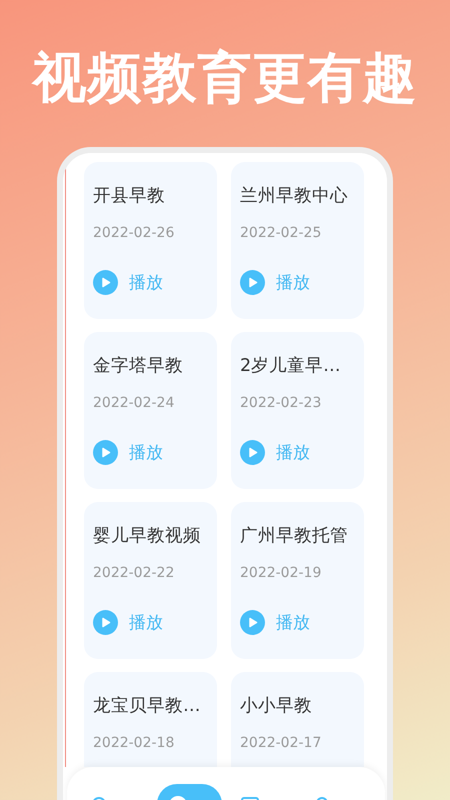  Describe the element at coordinates (294, 536) in the screenshot. I see `video-title: 广州早教托管` at that location.